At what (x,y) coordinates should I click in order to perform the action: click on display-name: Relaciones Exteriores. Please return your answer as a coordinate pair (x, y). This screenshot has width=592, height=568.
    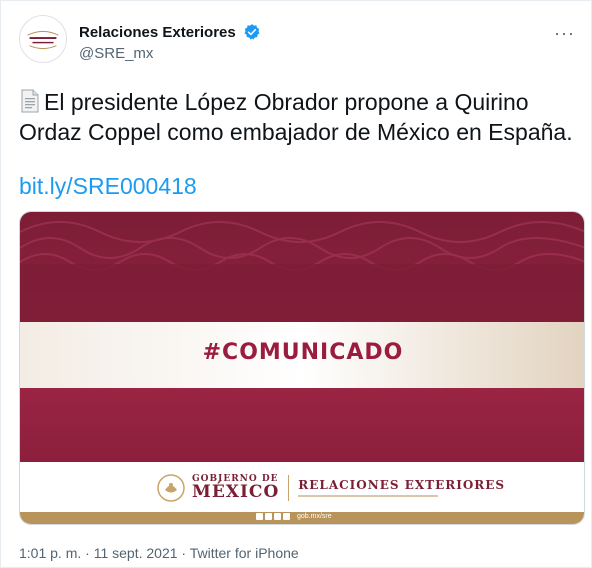
    Looking at the image, I should click on (157, 32).